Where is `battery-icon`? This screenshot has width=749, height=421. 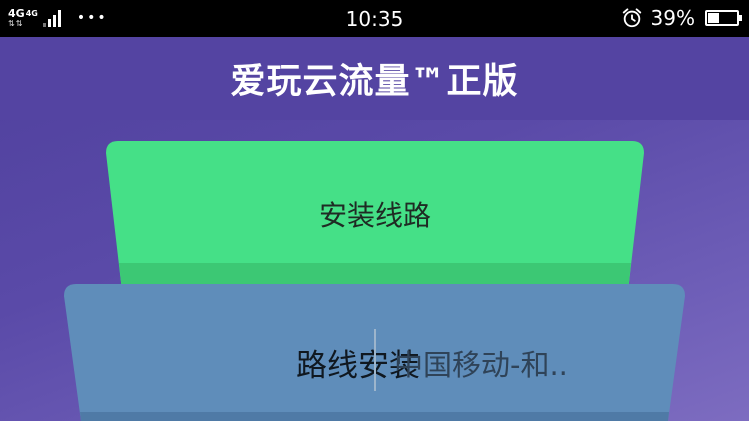 battery-icon is located at coordinates (723, 18).